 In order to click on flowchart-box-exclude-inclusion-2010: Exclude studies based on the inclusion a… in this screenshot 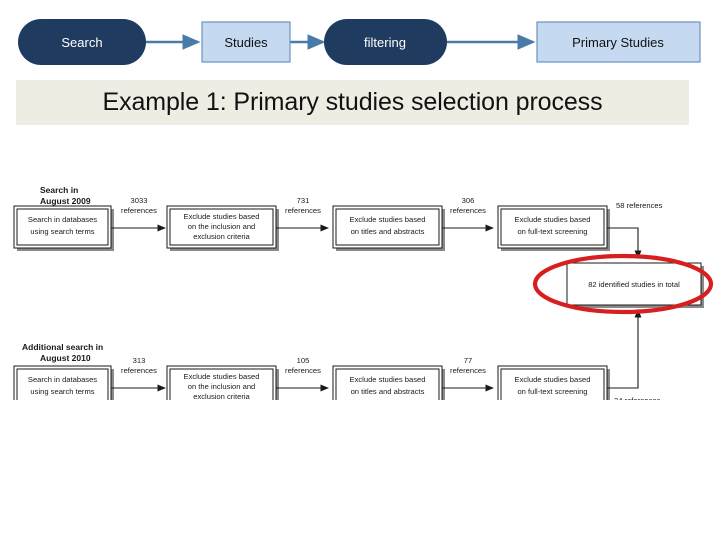, I will do `click(222, 382)`.